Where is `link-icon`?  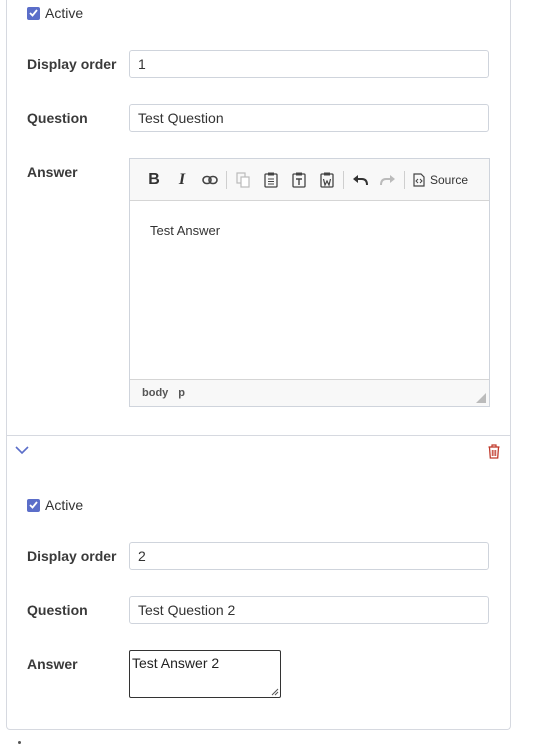
link-icon is located at coordinates (210, 179).